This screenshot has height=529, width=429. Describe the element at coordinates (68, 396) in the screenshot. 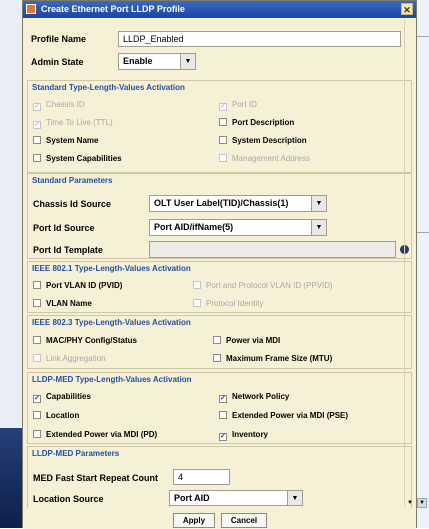

I see `checkbox-label: Capabilities` at that location.